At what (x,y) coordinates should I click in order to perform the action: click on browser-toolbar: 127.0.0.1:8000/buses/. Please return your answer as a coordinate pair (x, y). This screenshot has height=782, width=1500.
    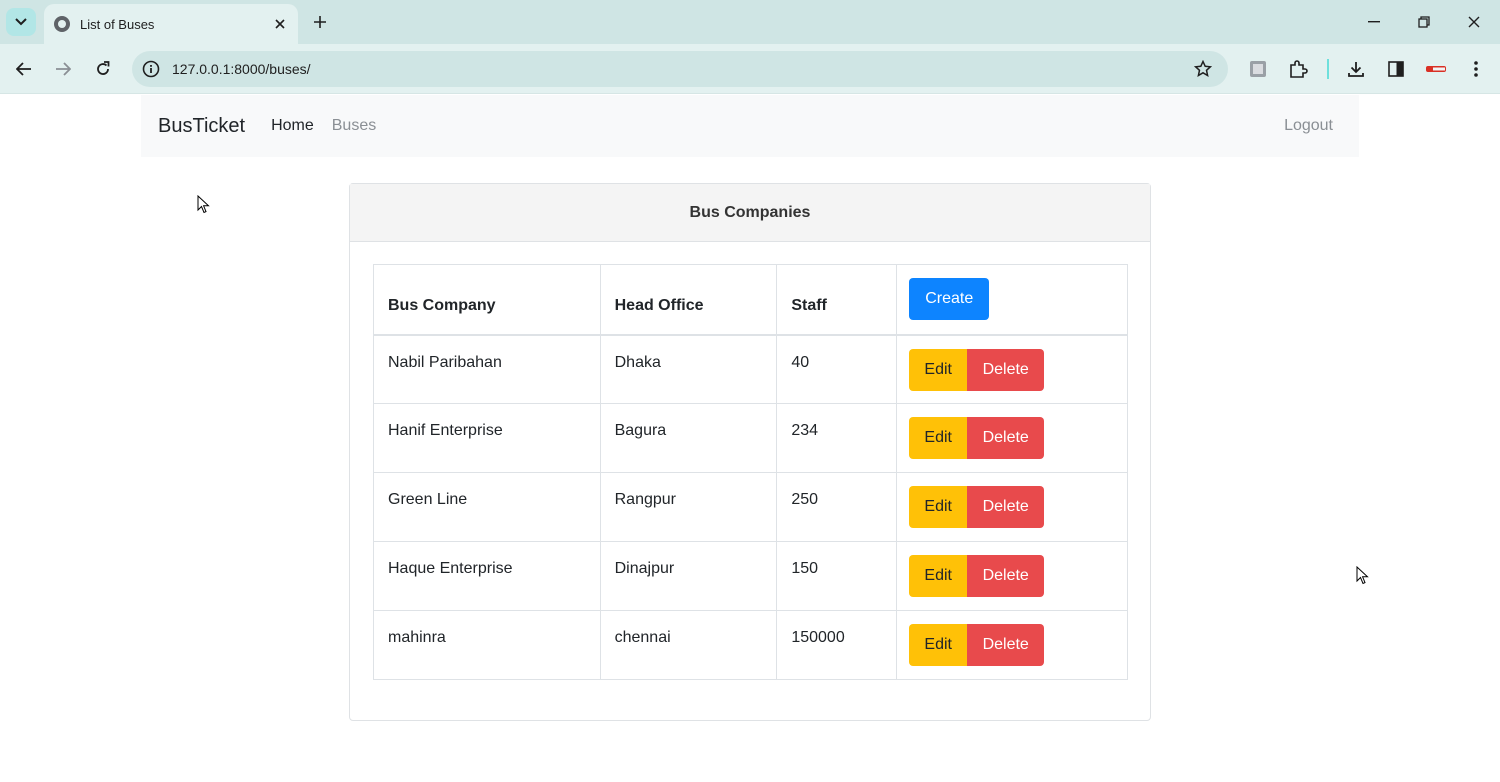
    Looking at the image, I should click on (750, 69).